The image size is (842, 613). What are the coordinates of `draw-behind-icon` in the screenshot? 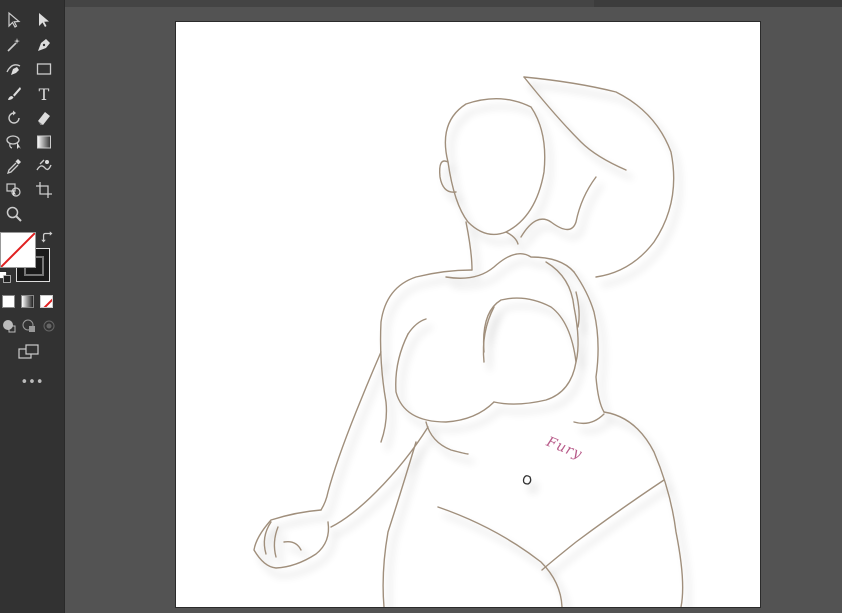 It's located at (28, 325).